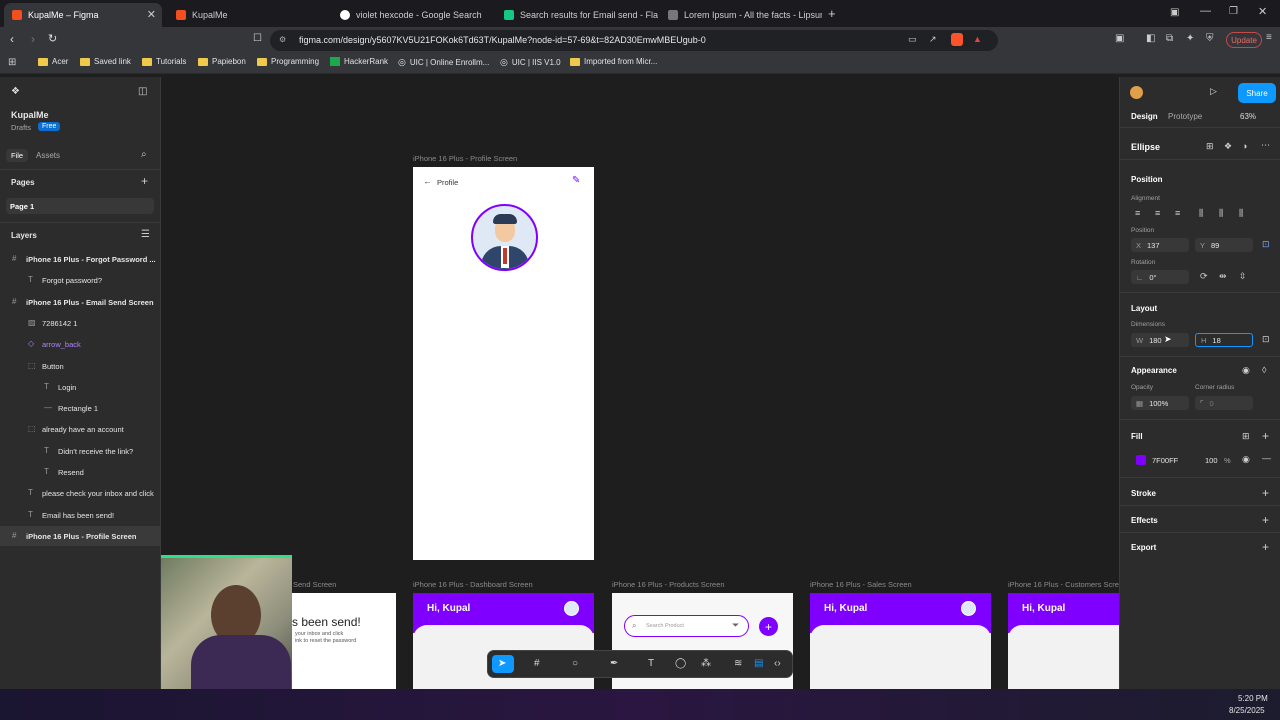 This screenshot has height=720, width=1280. Describe the element at coordinates (80, 429) in the screenshot. I see `layer-item: ⬚ already have an account` at that location.